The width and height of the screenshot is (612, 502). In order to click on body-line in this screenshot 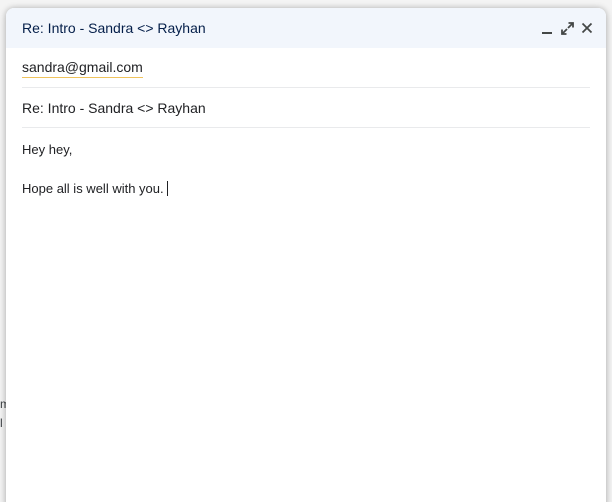, I will do `click(306, 170)`.